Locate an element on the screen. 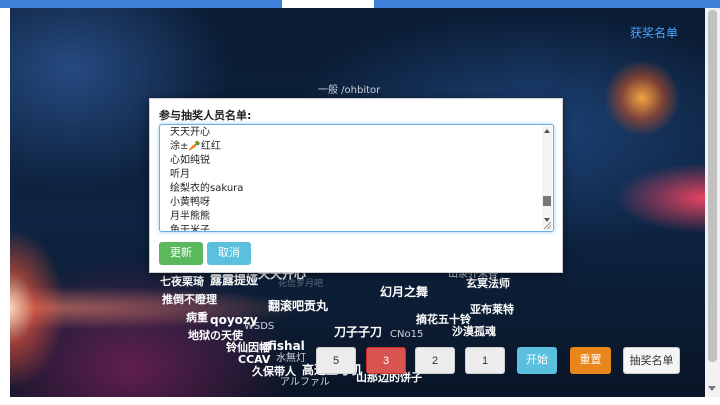 The width and height of the screenshot is (720, 405). scroll-down-icon is located at coordinates (712, 388).